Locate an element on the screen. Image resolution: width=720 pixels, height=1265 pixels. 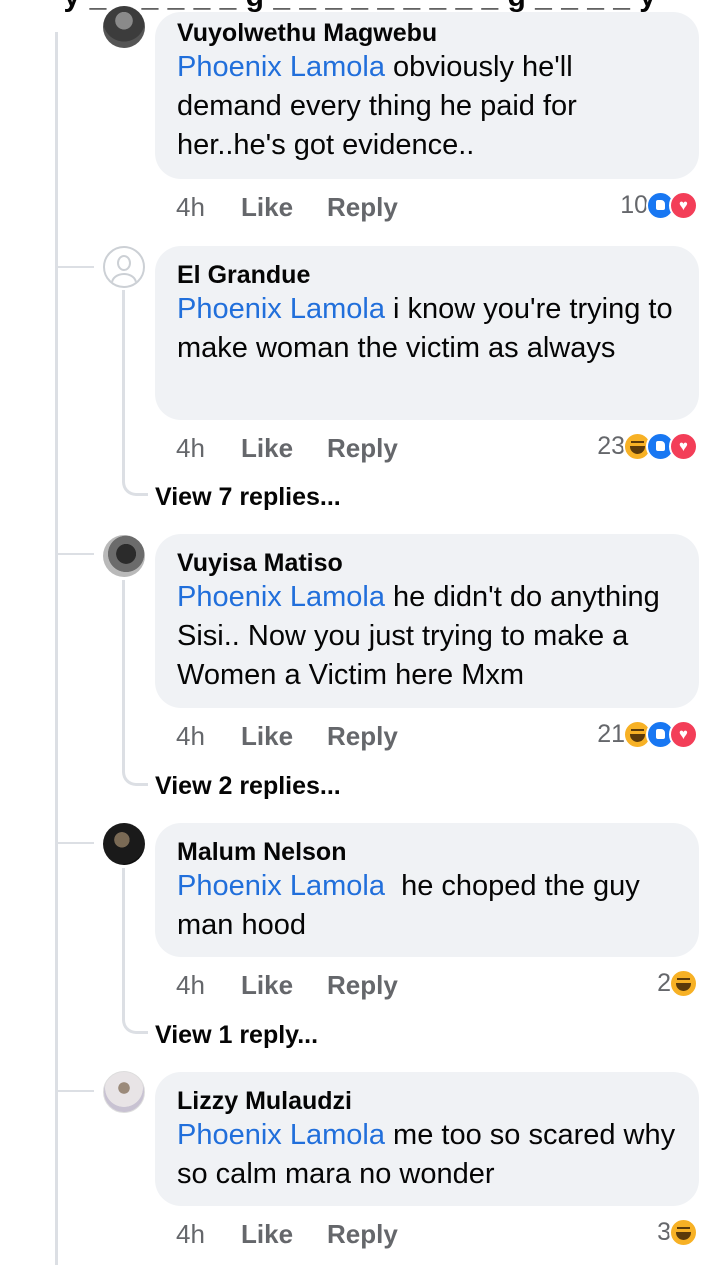
reaction-summary: 10 is located at coordinates (659, 205).